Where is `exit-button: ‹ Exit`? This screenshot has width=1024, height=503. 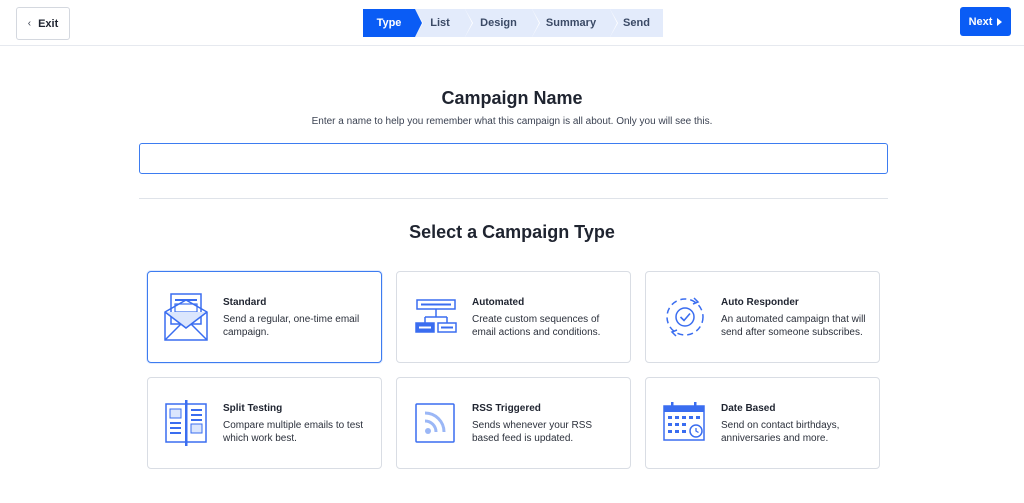
exit-button: ‹ Exit is located at coordinates (43, 23).